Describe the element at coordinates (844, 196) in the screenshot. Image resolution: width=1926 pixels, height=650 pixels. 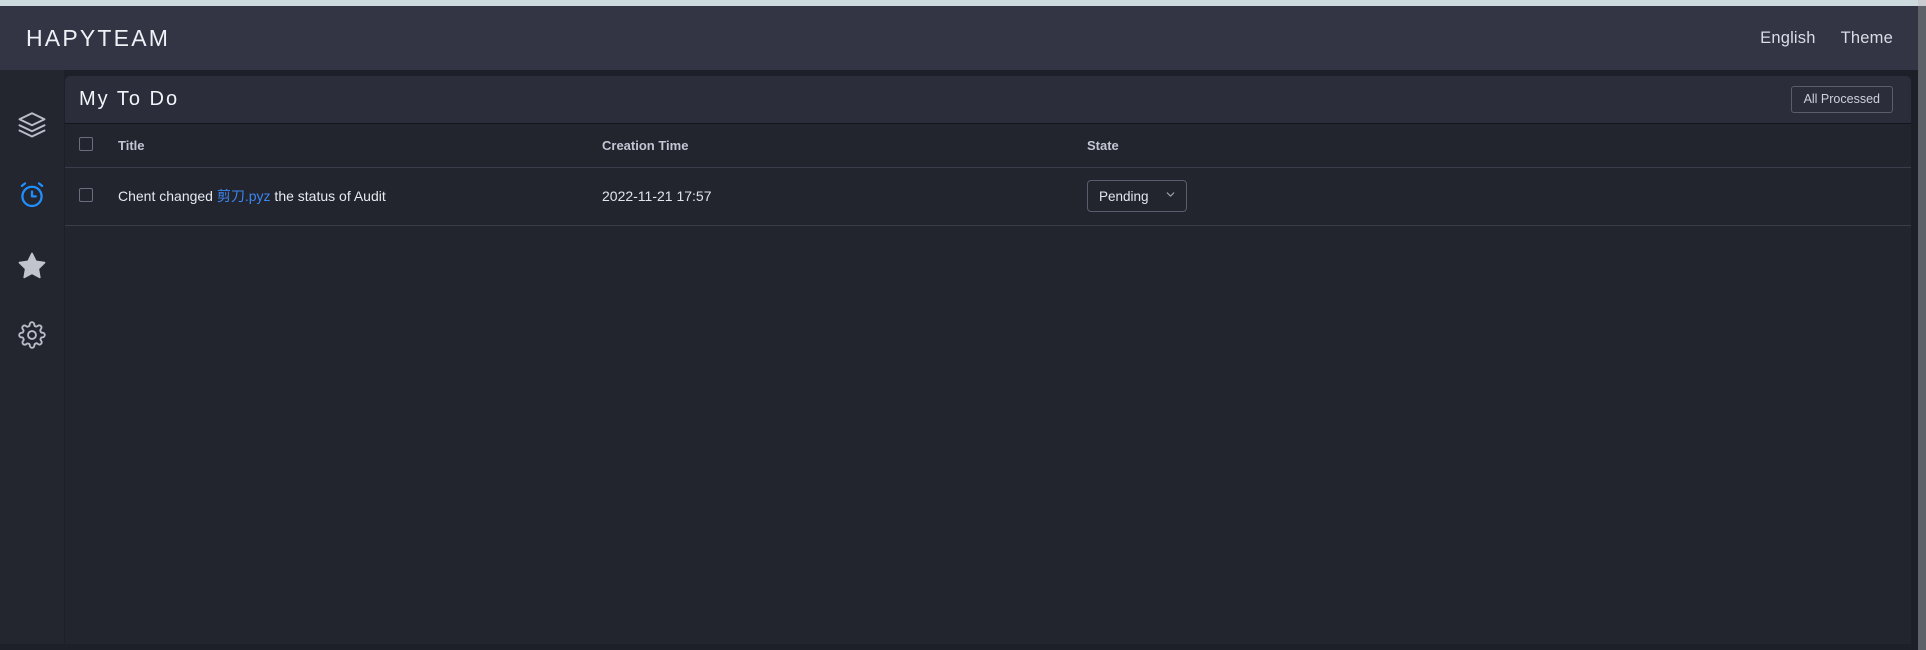
I see `row-creation-time-cell: 2022-11-21 17:57` at that location.